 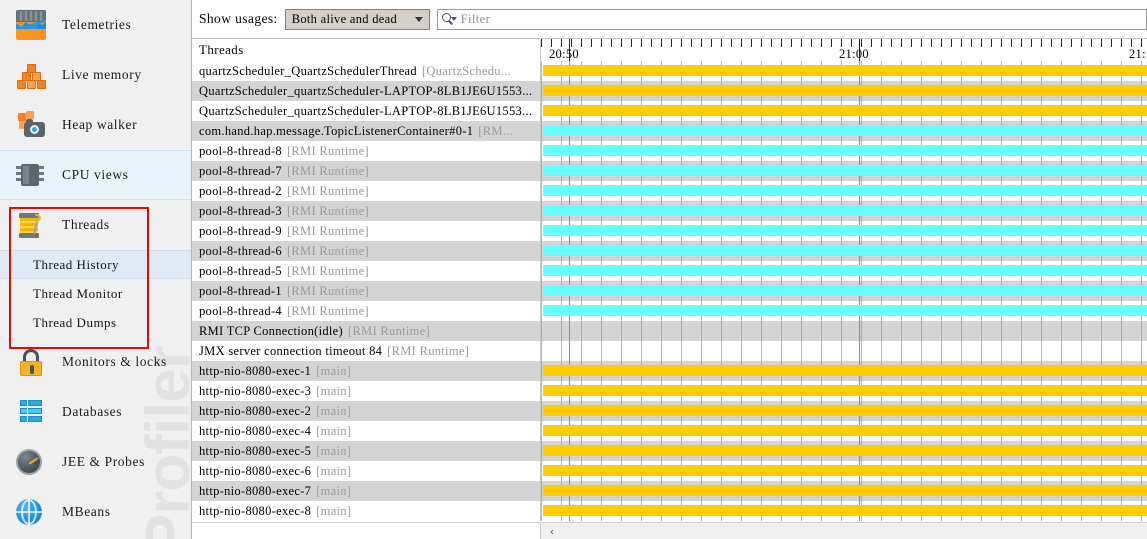 I want to click on table-row: http-nio-8080-exec-7 [main], so click(x=669, y=491).